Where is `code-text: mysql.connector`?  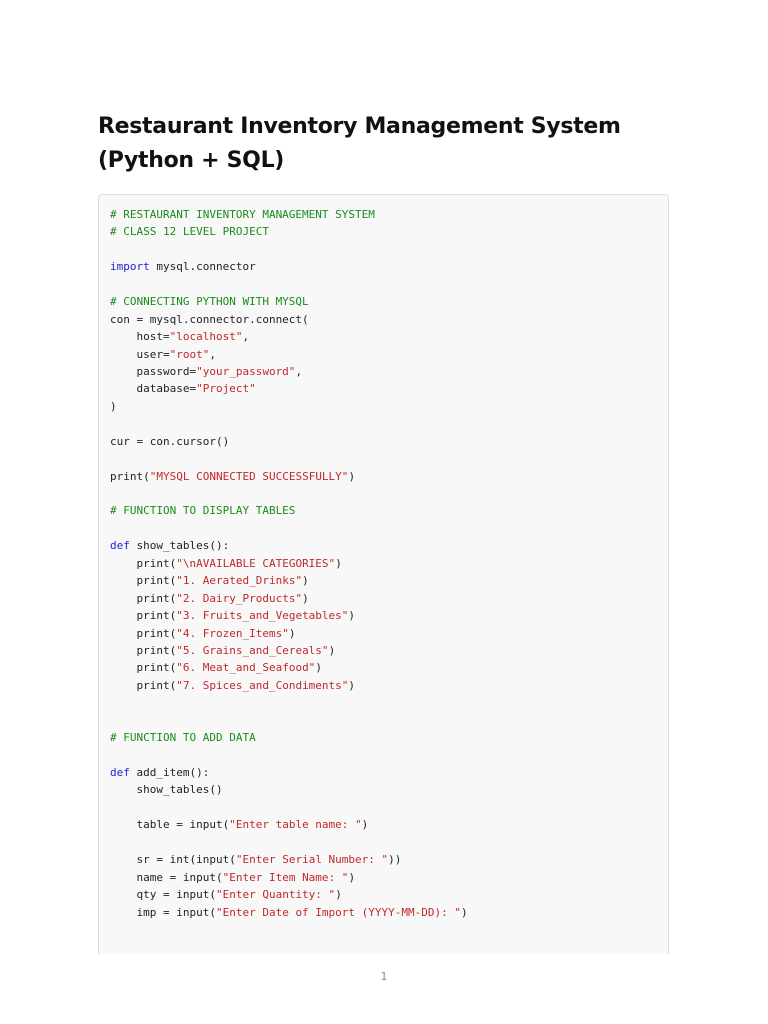 code-text: mysql.connector is located at coordinates (202, 267).